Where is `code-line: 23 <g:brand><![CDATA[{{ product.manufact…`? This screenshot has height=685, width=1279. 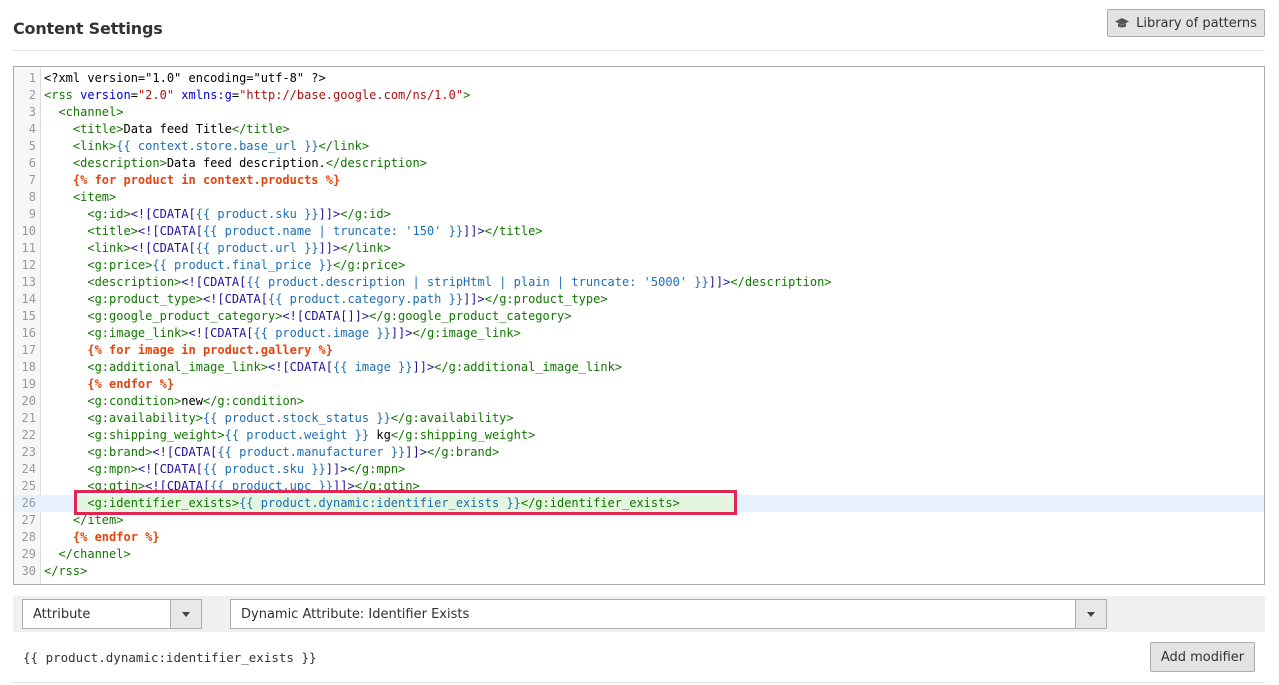 code-line: 23 <g:brand><![CDATA[{{ product.manufact… is located at coordinates (639, 452).